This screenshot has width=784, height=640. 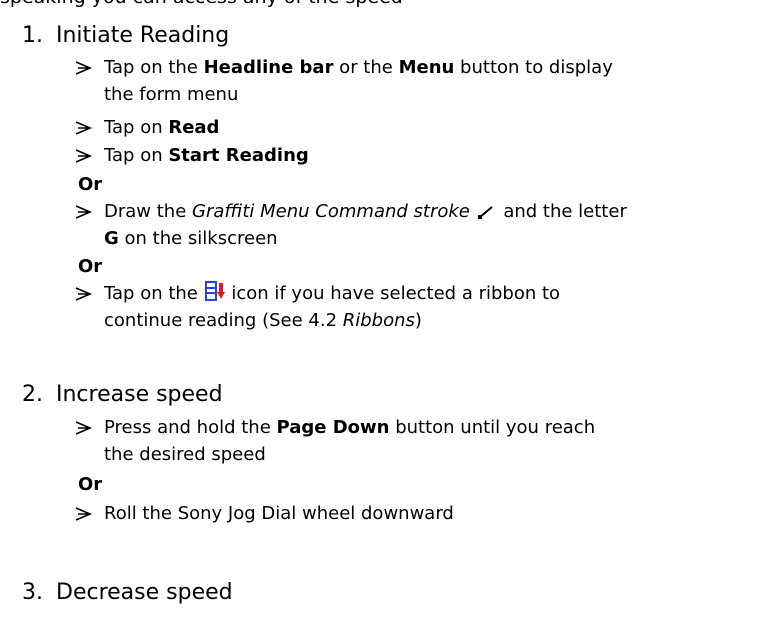 I want to click on s1-b1-bold2: Menu, so click(x=426, y=67).